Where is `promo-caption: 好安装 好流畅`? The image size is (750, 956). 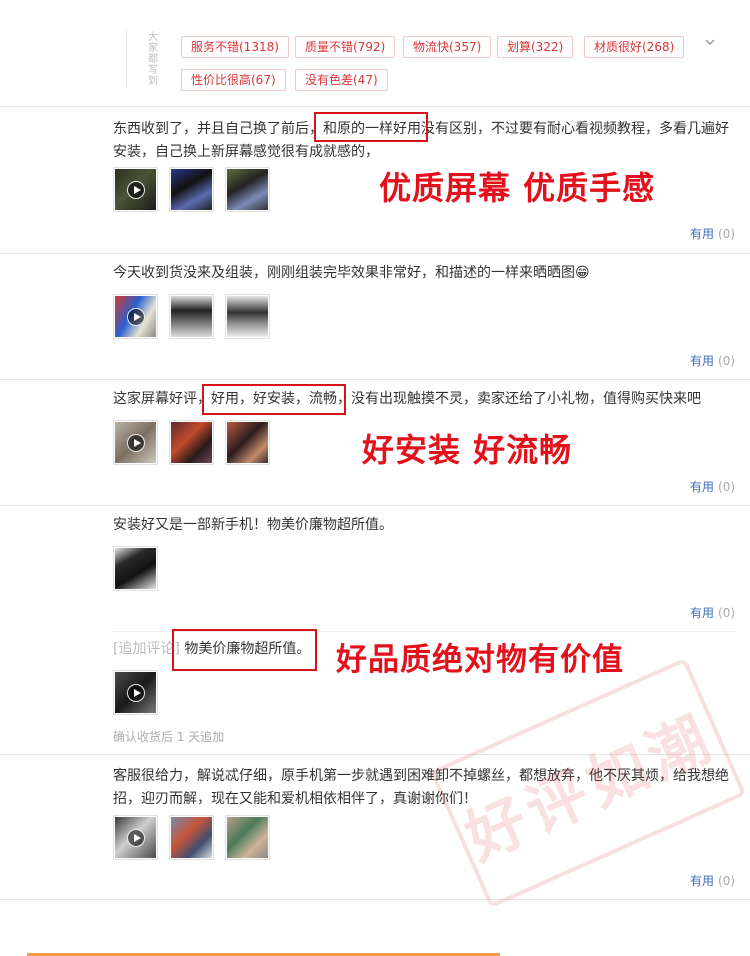
promo-caption: 好安装 好流畅 is located at coordinates (467, 450).